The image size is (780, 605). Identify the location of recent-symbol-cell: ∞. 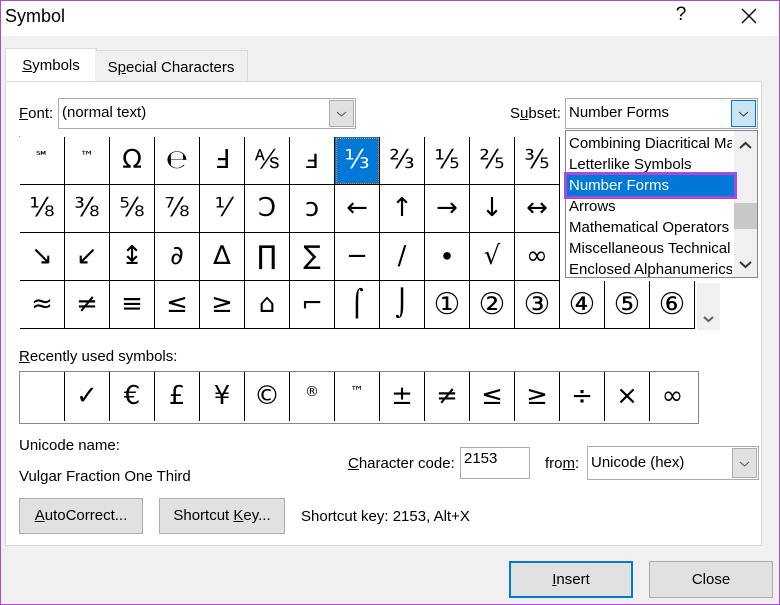
(672, 396).